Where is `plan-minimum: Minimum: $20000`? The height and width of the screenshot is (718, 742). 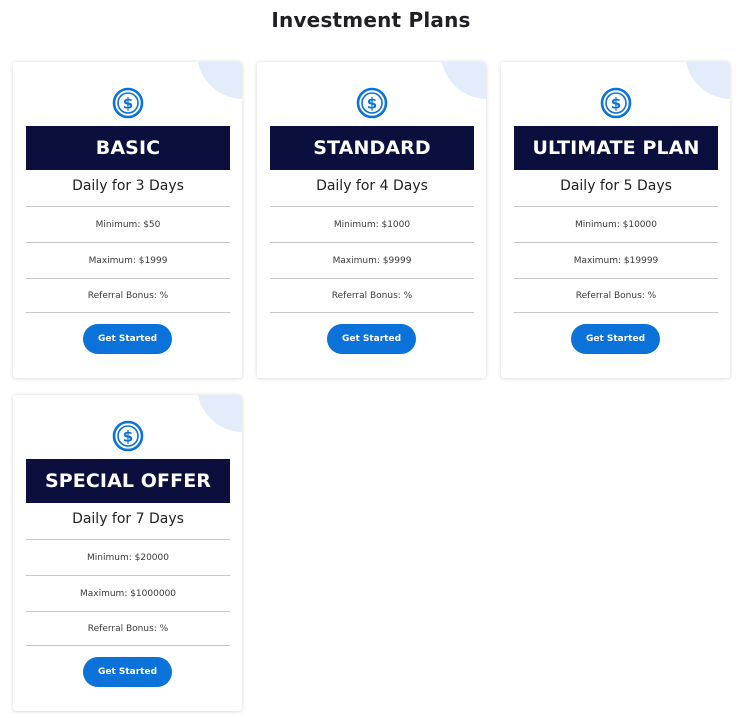
plan-minimum: Minimum: $20000 is located at coordinates (128, 557).